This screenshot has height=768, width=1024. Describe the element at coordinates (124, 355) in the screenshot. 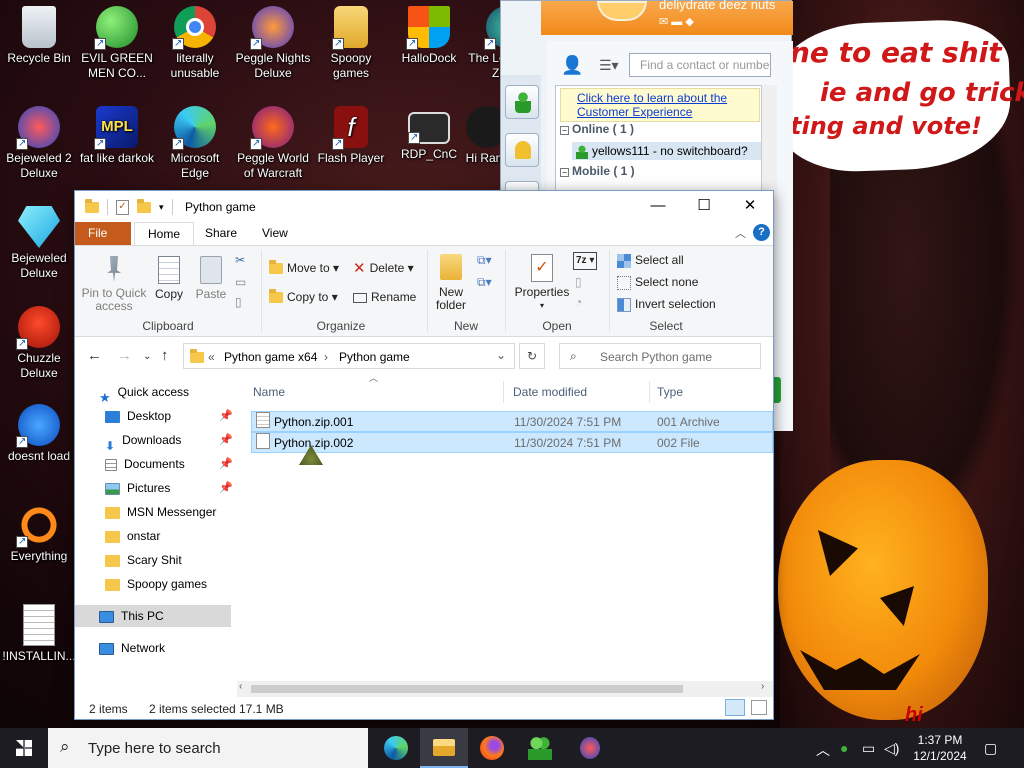

I see `forward-arrow-icon: →` at that location.